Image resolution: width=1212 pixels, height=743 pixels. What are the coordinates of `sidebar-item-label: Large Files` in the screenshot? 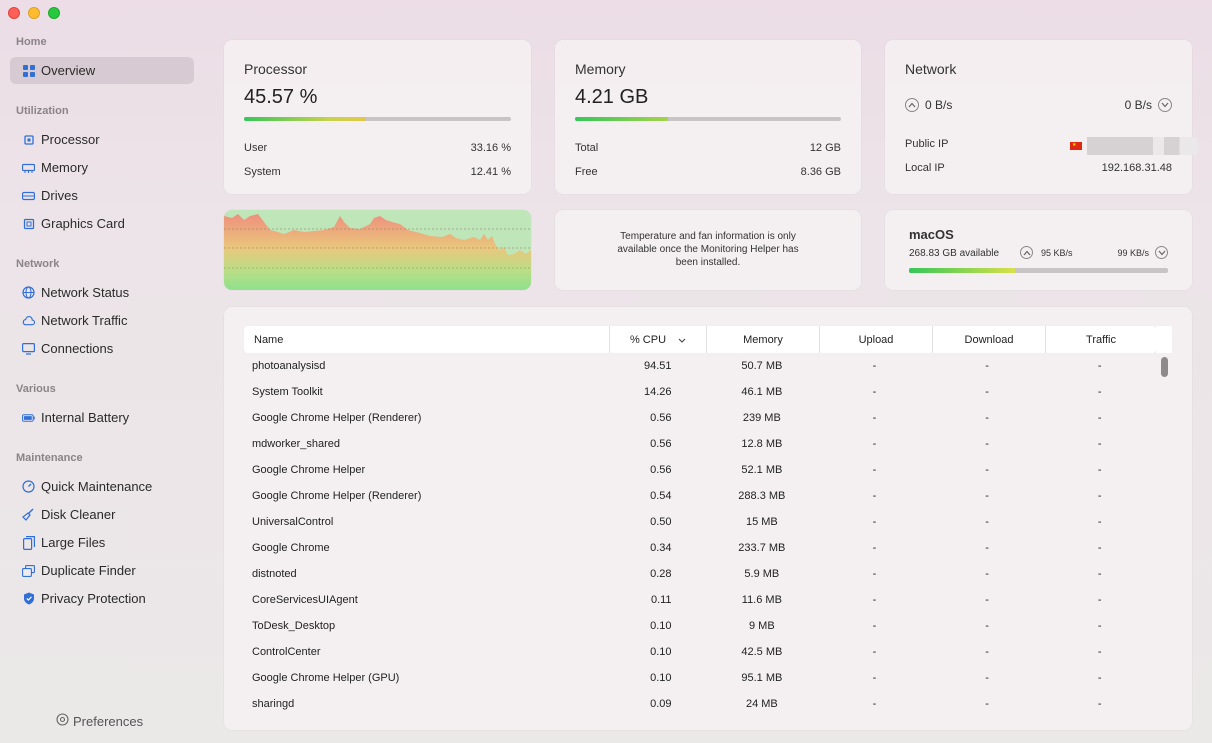 It's located at (73, 542).